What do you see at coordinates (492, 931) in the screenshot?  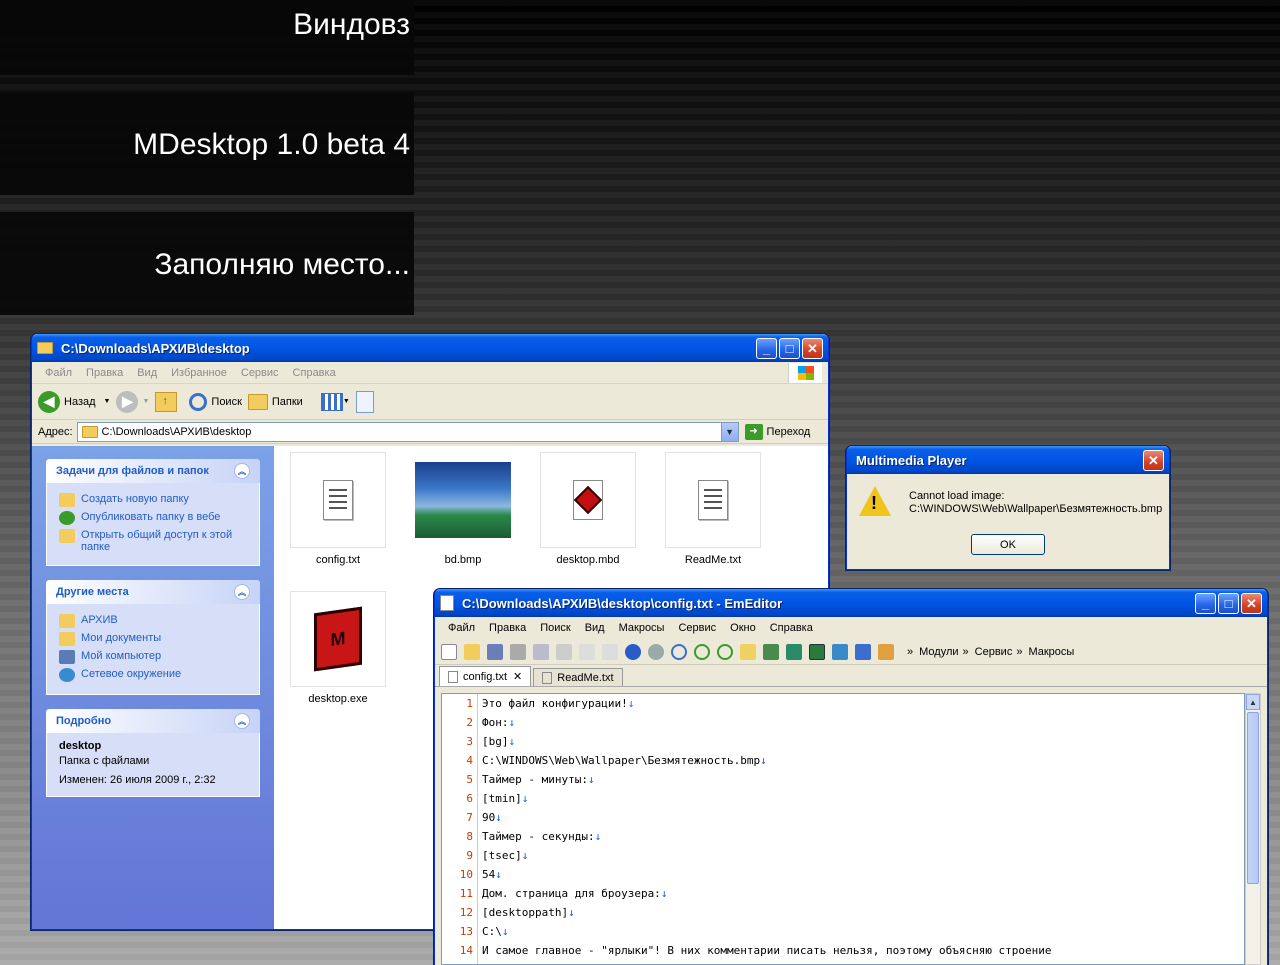 I see `line-text: C:\` at bounding box center [492, 931].